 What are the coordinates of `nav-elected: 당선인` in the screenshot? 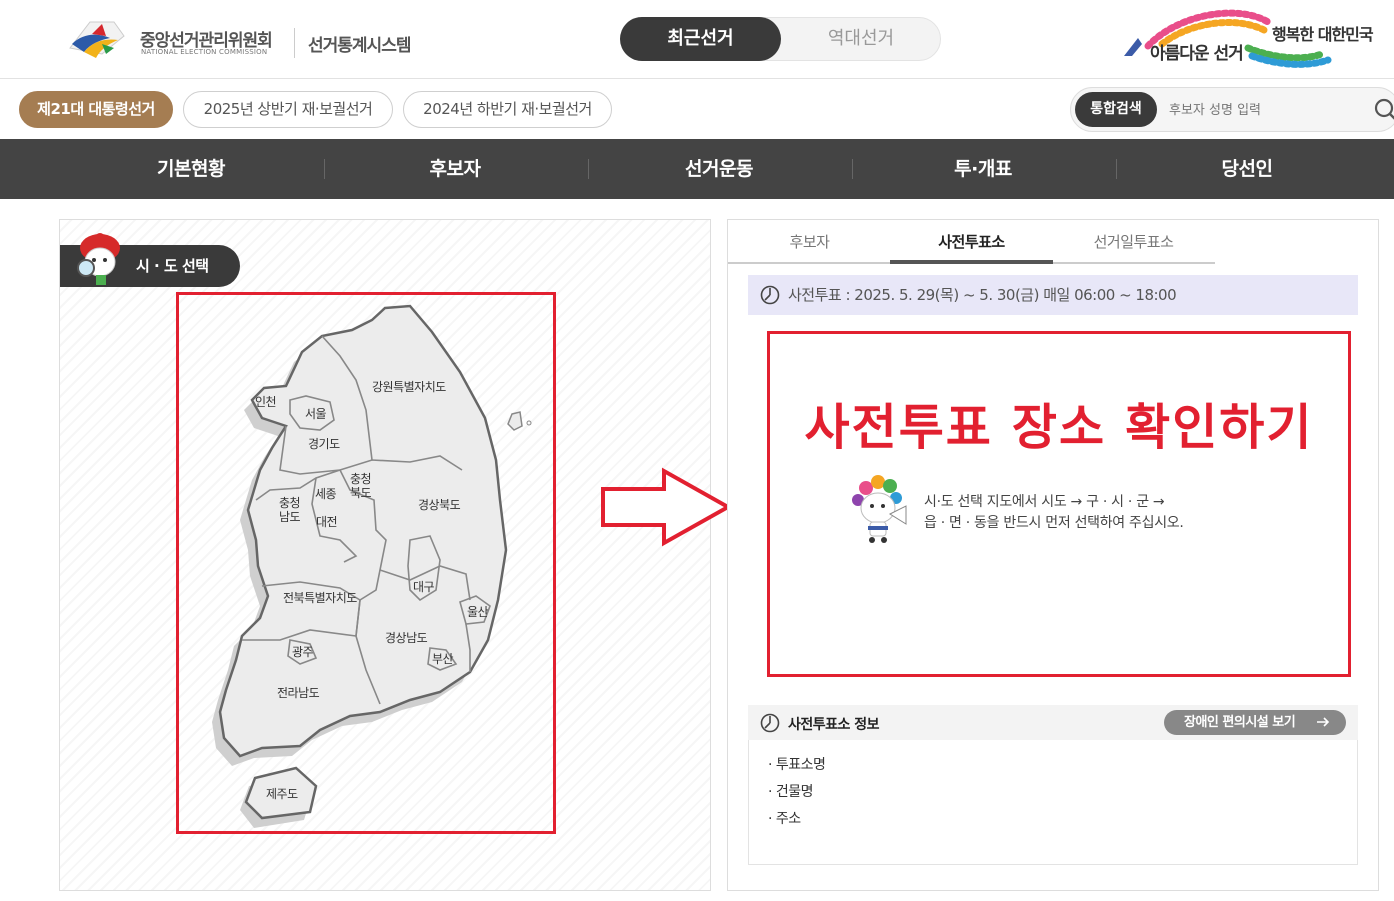 It's located at (1247, 169).